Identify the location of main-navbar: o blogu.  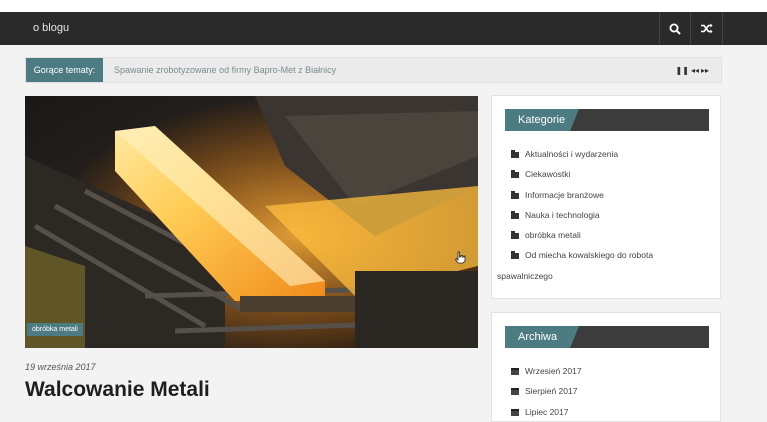
(383, 28).